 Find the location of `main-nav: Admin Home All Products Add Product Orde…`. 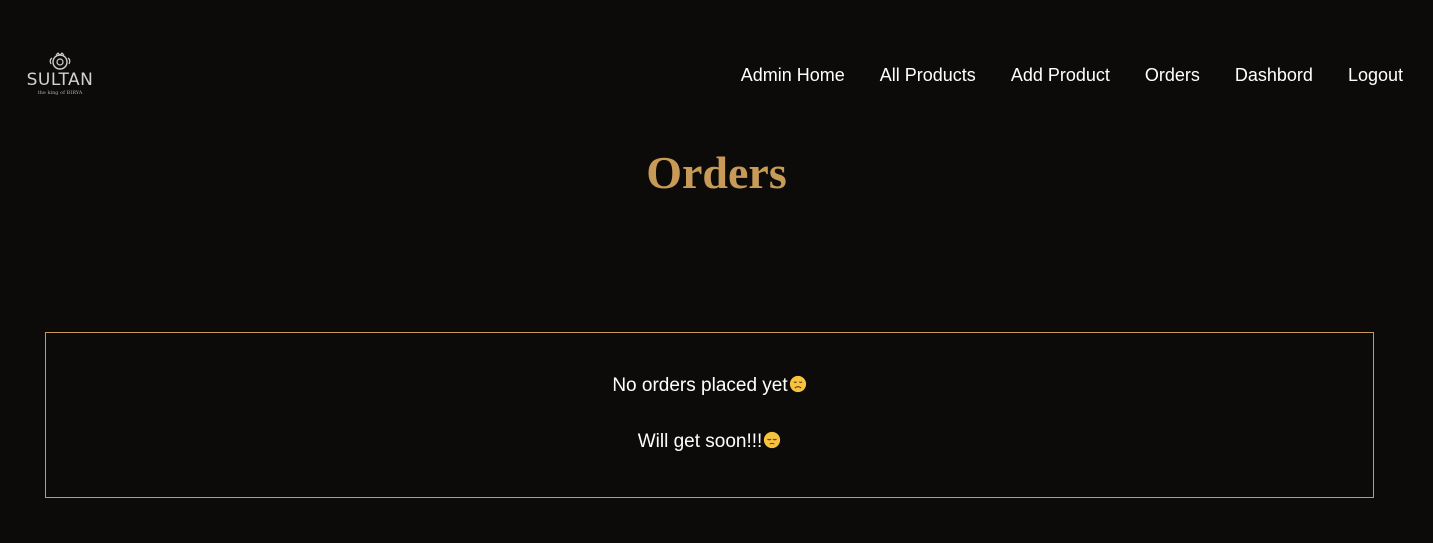

main-nav: Admin Home All Products Add Product Orde… is located at coordinates (1072, 75).